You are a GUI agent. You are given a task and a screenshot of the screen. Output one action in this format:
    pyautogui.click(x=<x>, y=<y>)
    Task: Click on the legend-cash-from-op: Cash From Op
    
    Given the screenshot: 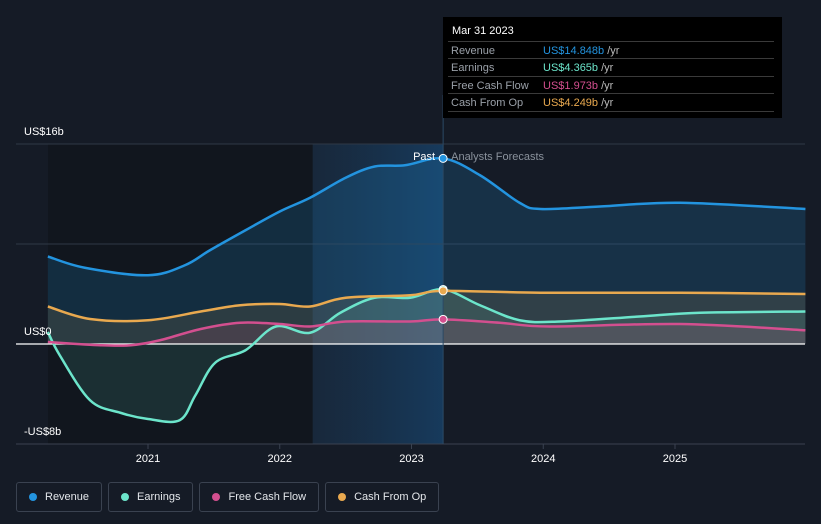 What is the action you would take?
    pyautogui.click(x=382, y=497)
    